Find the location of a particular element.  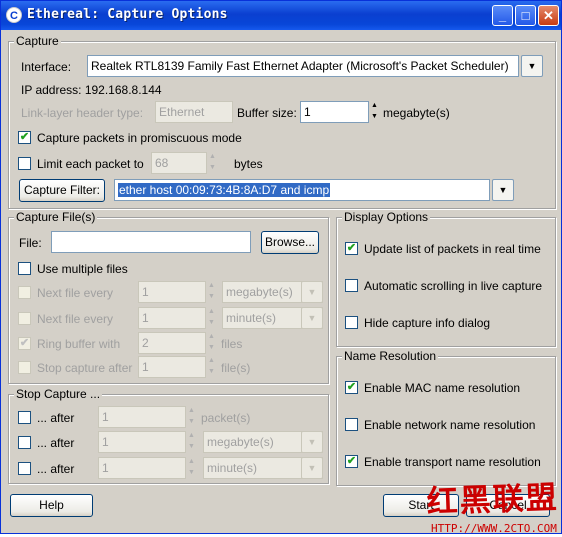

title-bar: C Ethereal: Capture Options _ □ ✕ is located at coordinates (281, 15).